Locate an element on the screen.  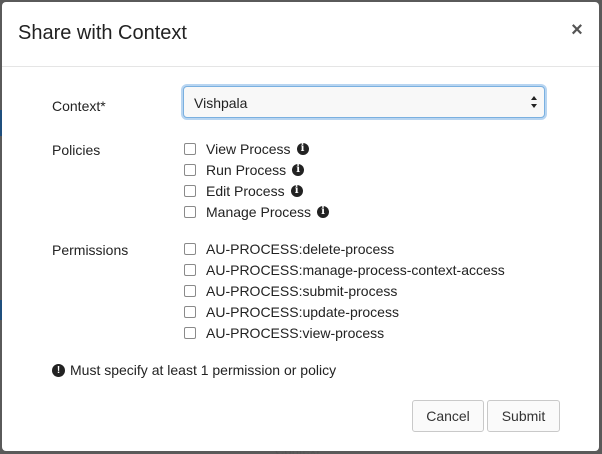
permission-label: AU-PROCESS:update-process is located at coordinates (302, 312).